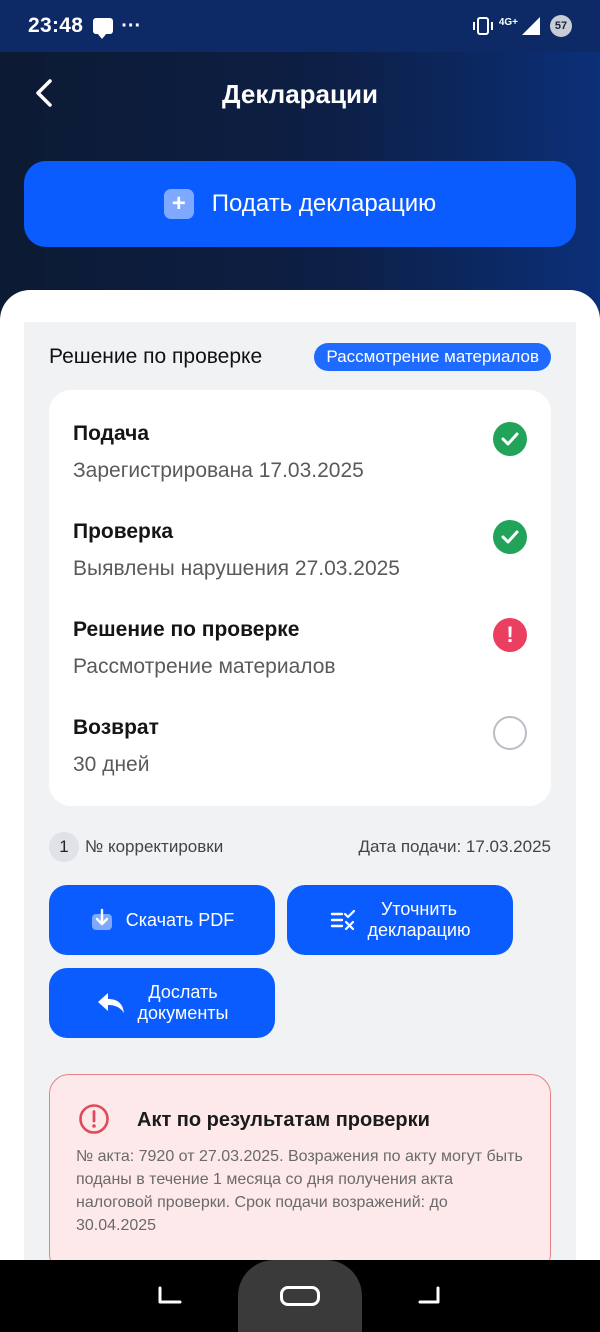 This screenshot has width=600, height=1332. I want to click on send-documents-button: Дослать документы, so click(162, 1003).